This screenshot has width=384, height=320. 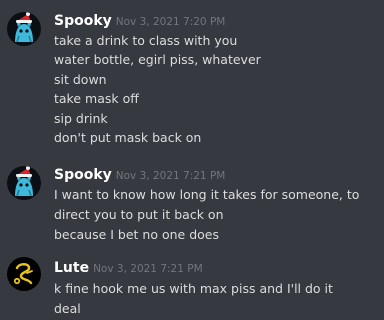 I want to click on message-text: sip drink, so click(x=81, y=118).